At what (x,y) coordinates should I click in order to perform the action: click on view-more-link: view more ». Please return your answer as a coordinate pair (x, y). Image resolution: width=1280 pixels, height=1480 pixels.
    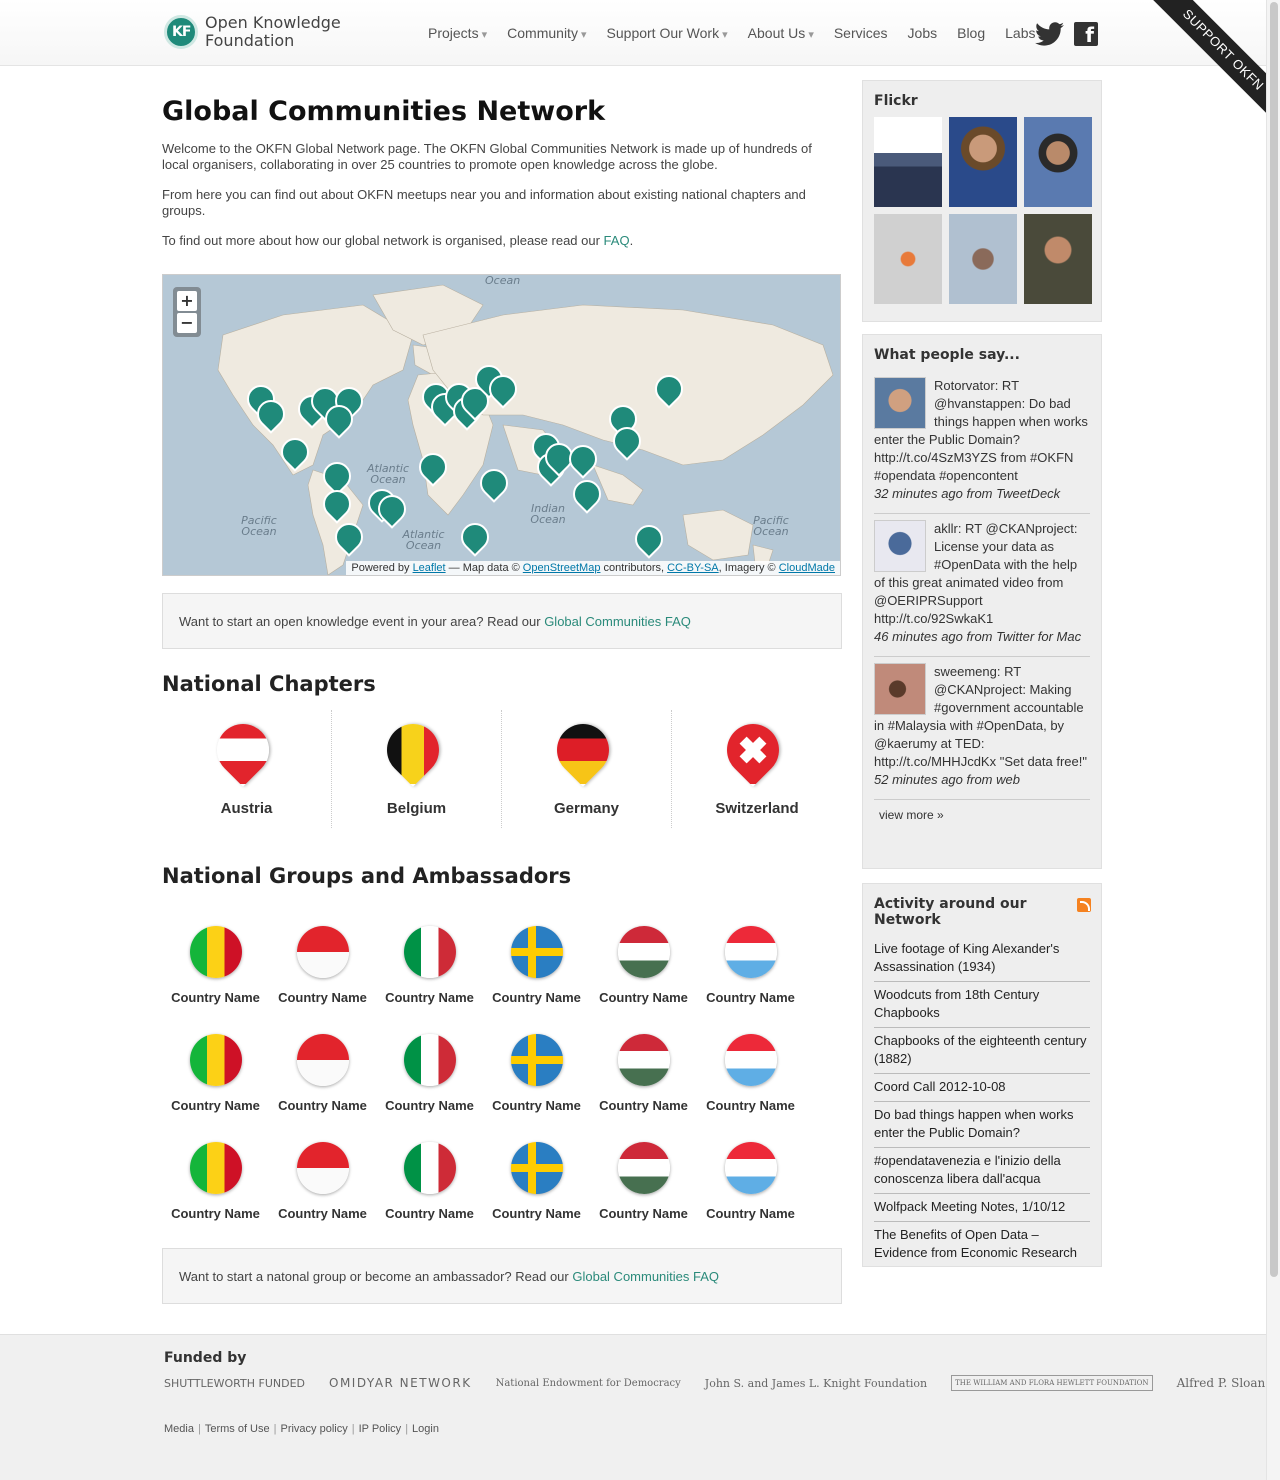
    Looking at the image, I should click on (982, 811).